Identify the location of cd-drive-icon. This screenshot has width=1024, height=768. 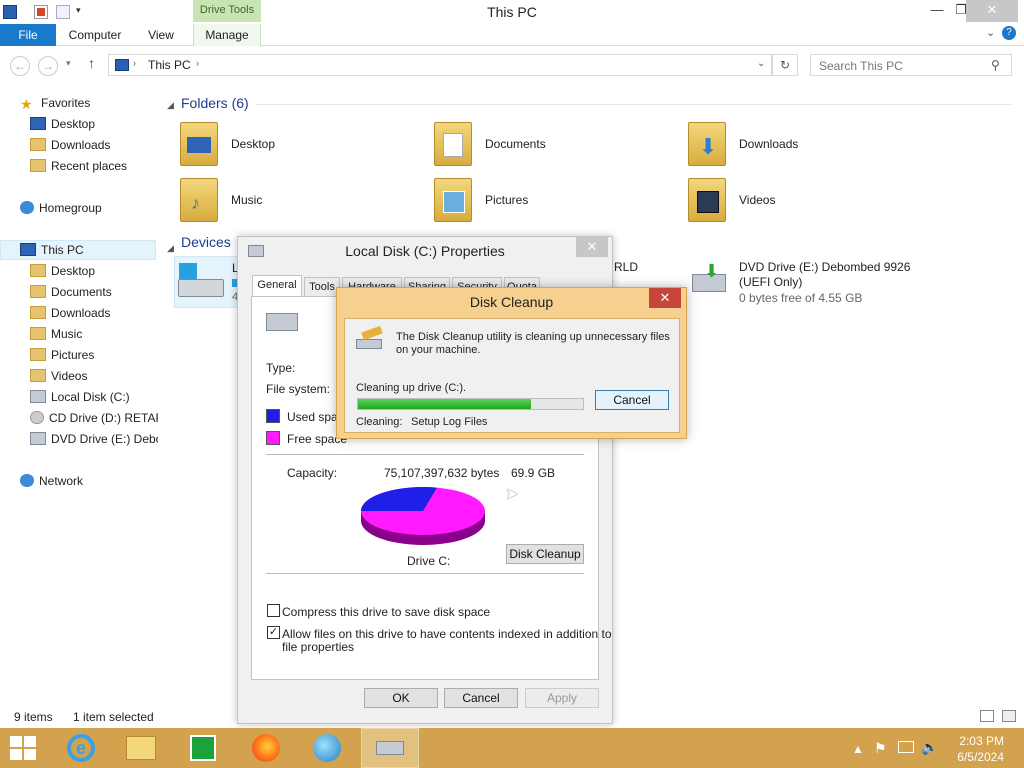
(37, 417).